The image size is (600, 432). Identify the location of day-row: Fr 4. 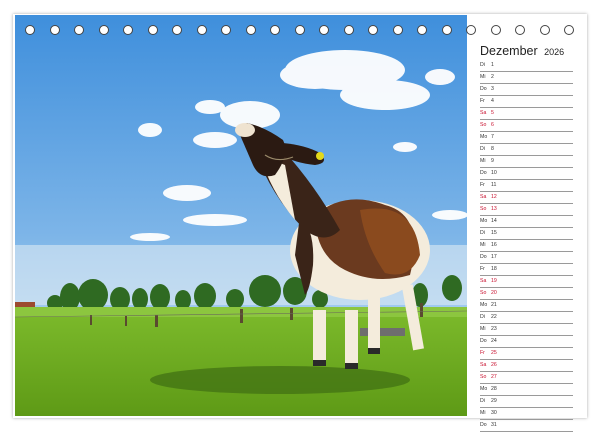
(526, 102).